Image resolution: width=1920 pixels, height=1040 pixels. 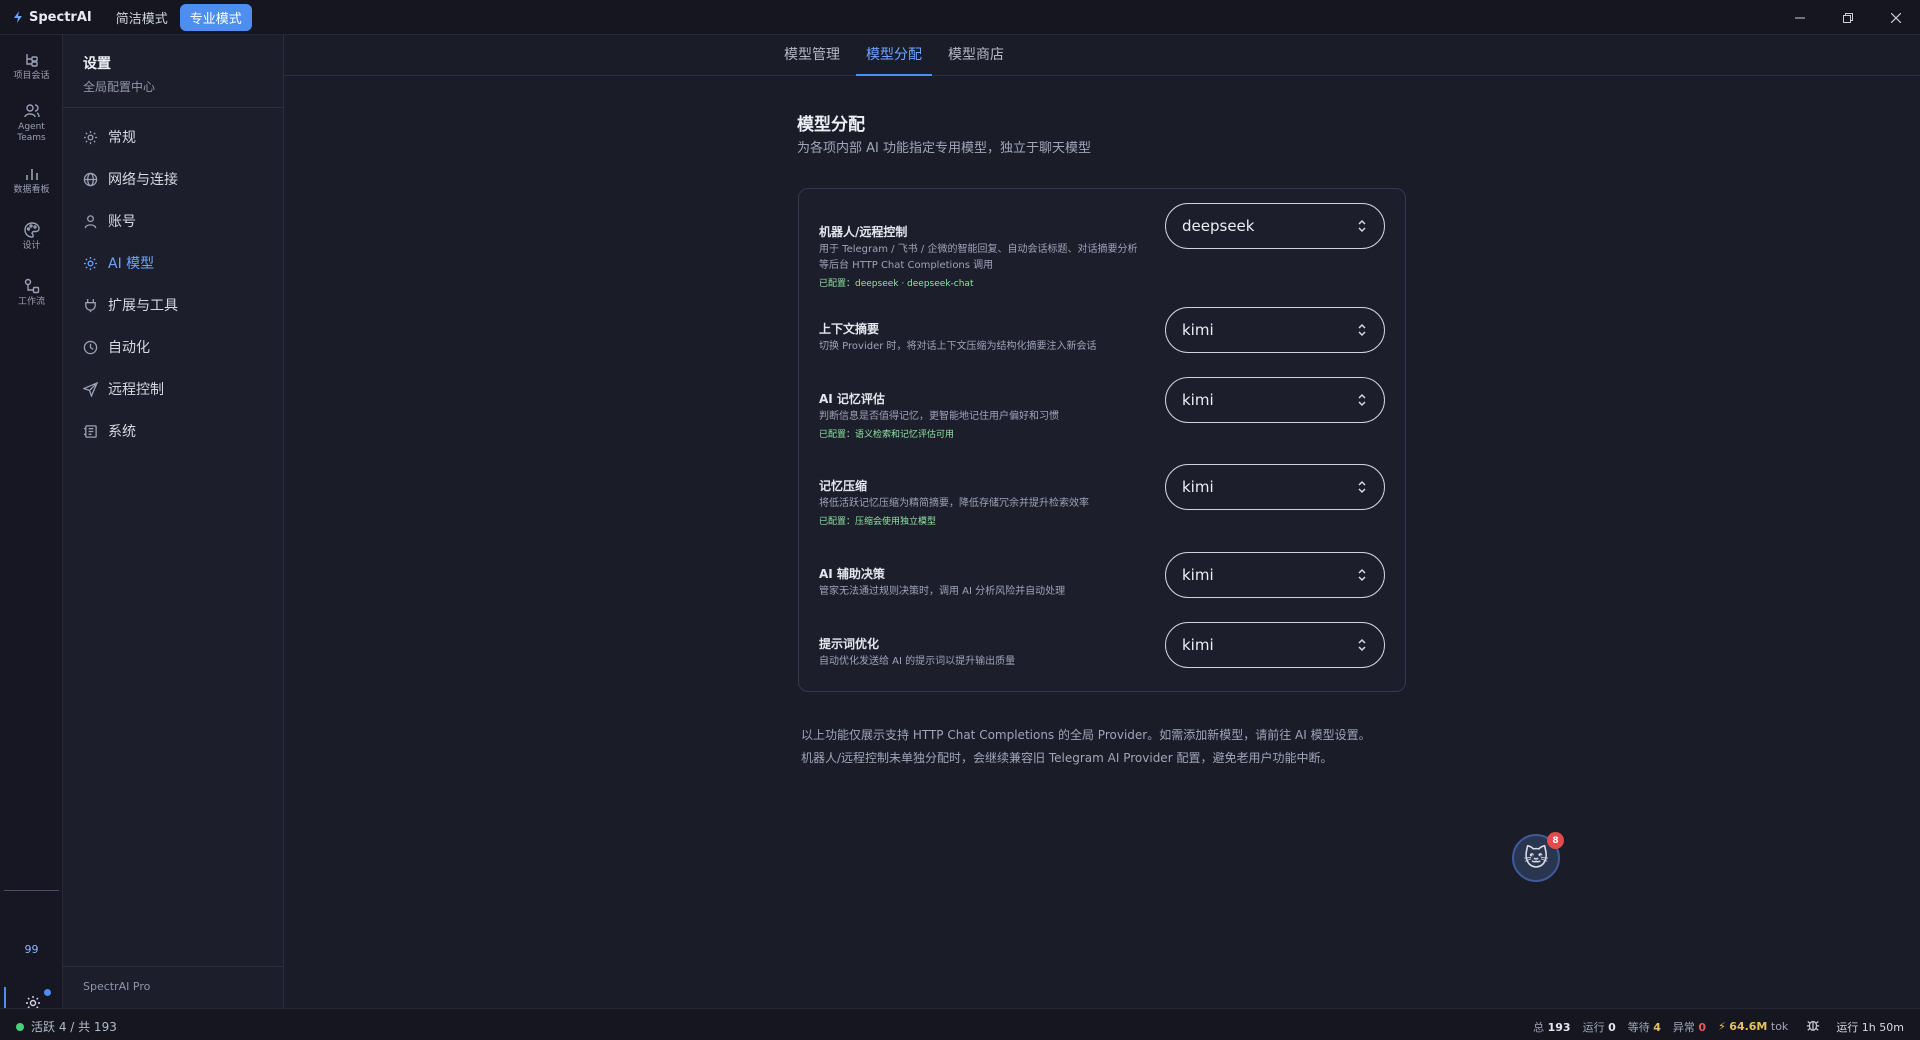 I want to click on stat-label: 异常, so click(x=1683, y=1027).